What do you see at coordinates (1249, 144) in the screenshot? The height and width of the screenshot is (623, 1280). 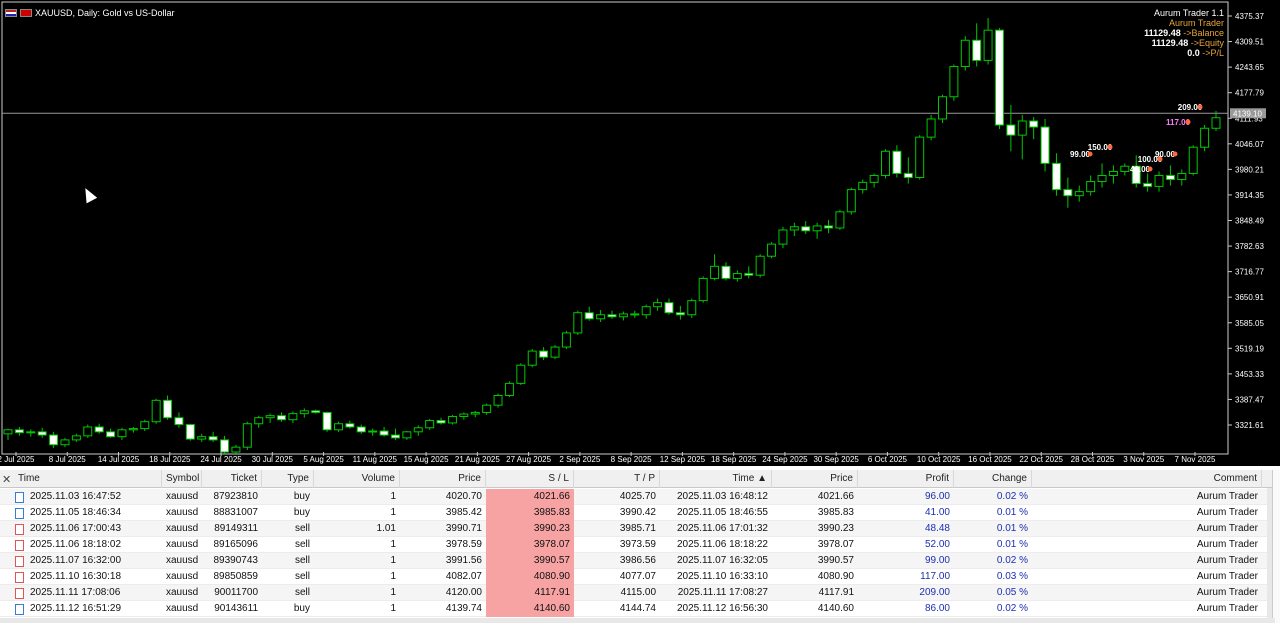 I see `y-tick-label: 4046.07` at bounding box center [1249, 144].